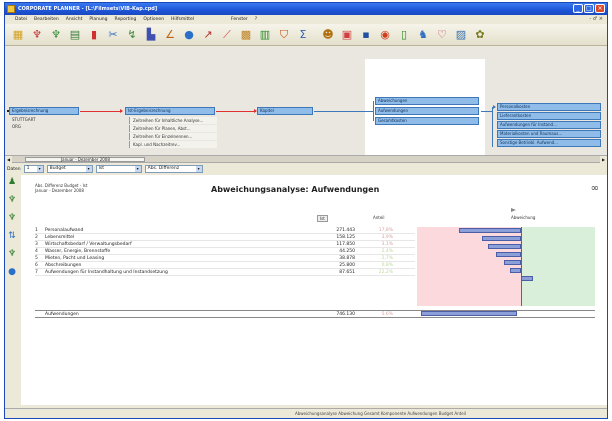 This screenshot has width=612, height=421. I want to click on mode-select: Budget ▾, so click(69, 169).